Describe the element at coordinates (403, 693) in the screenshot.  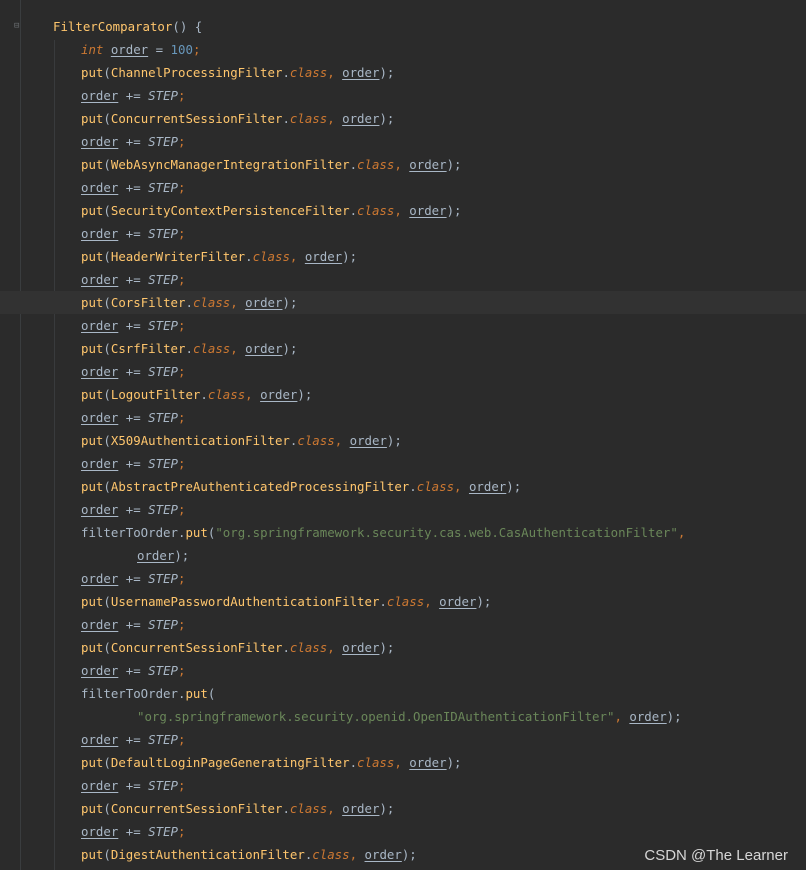
I see `code-line: filterToOrder.put(` at that location.